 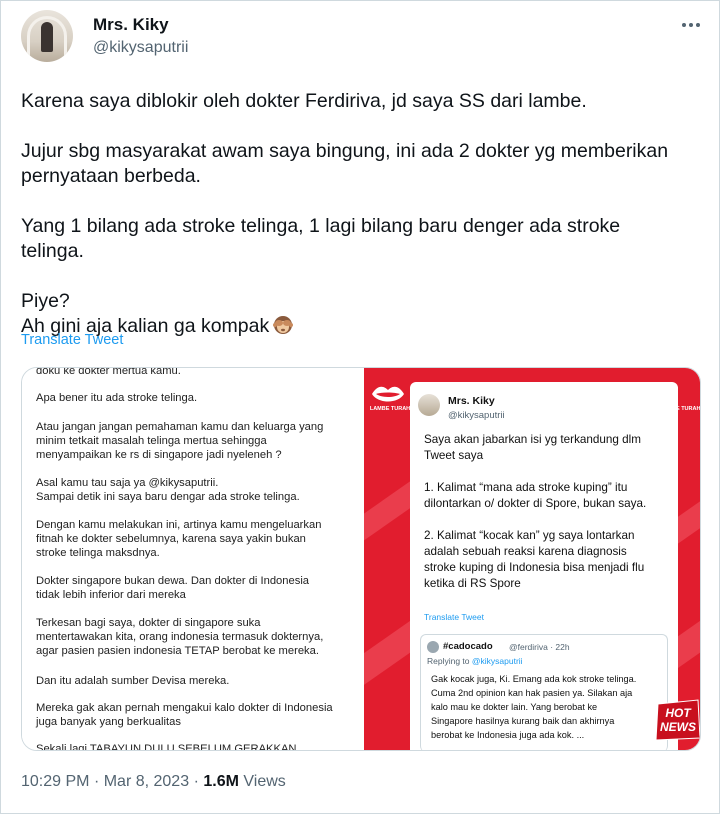 I want to click on embedded-translate-link: Translate Tweet, so click(x=454, y=617).